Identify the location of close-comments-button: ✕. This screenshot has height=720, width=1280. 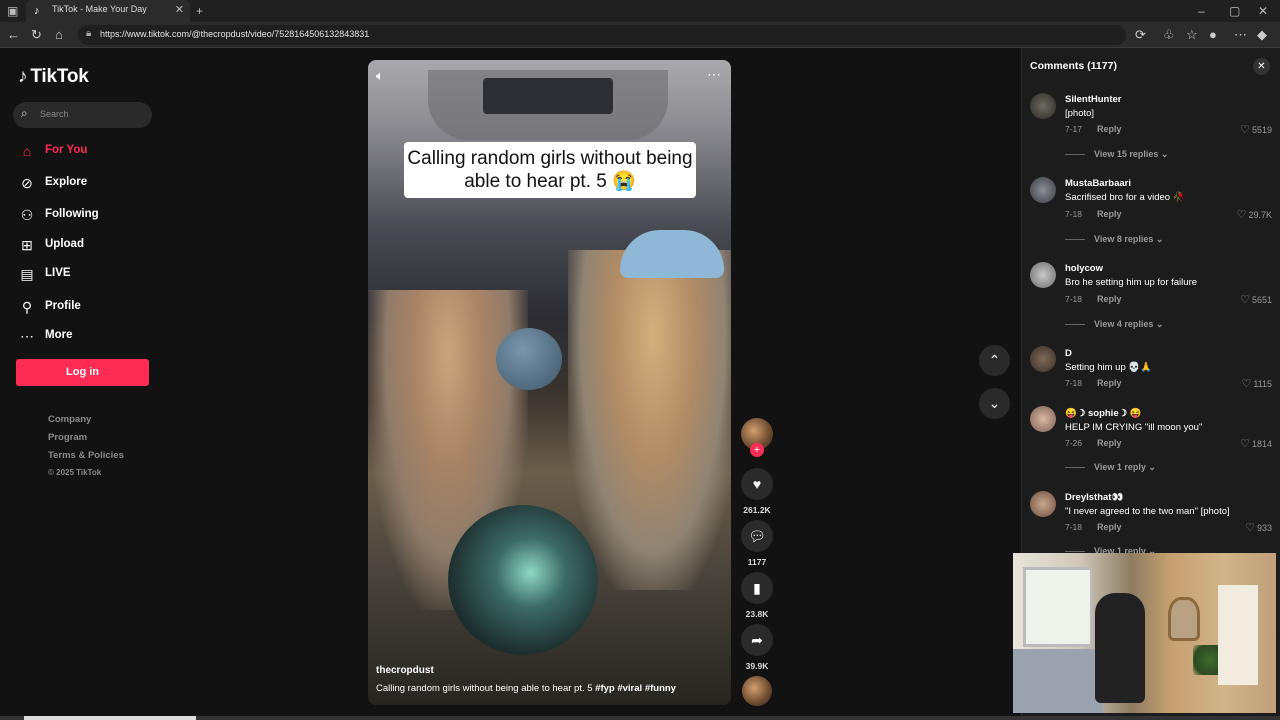
(1261, 66).